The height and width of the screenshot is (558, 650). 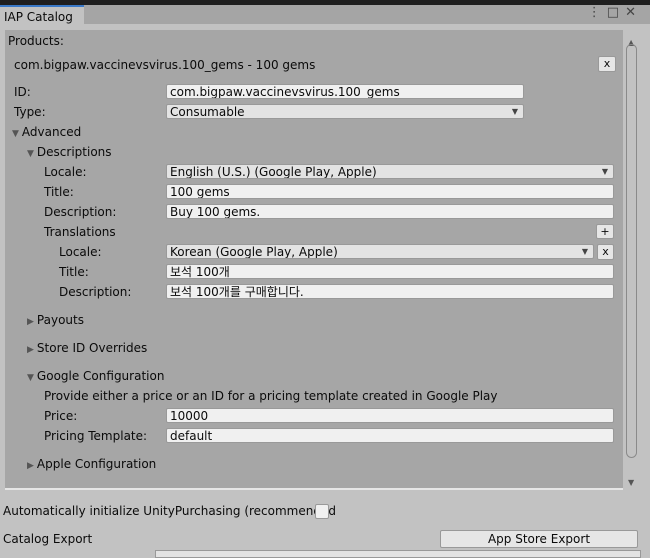 What do you see at coordinates (380, 251) in the screenshot?
I see `translation-locale-dropdown: Korean (Google Play, Apple) ▼` at bounding box center [380, 251].